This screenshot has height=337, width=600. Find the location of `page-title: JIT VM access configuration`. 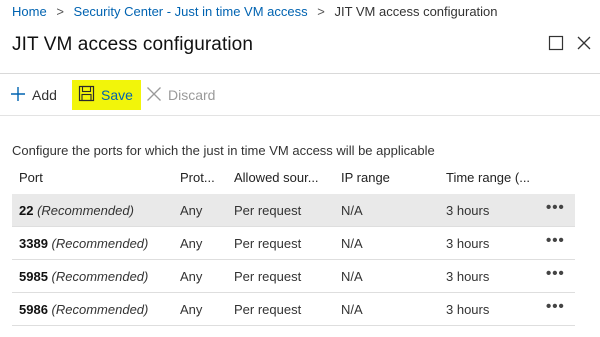

page-title: JIT VM access configuration is located at coordinates (133, 44).